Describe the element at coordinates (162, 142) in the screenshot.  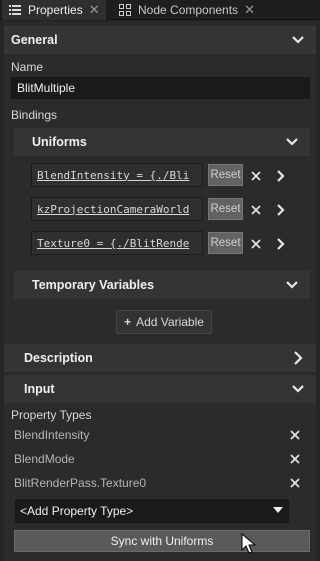
I see `section-uniforms-header: Uniforms` at that location.